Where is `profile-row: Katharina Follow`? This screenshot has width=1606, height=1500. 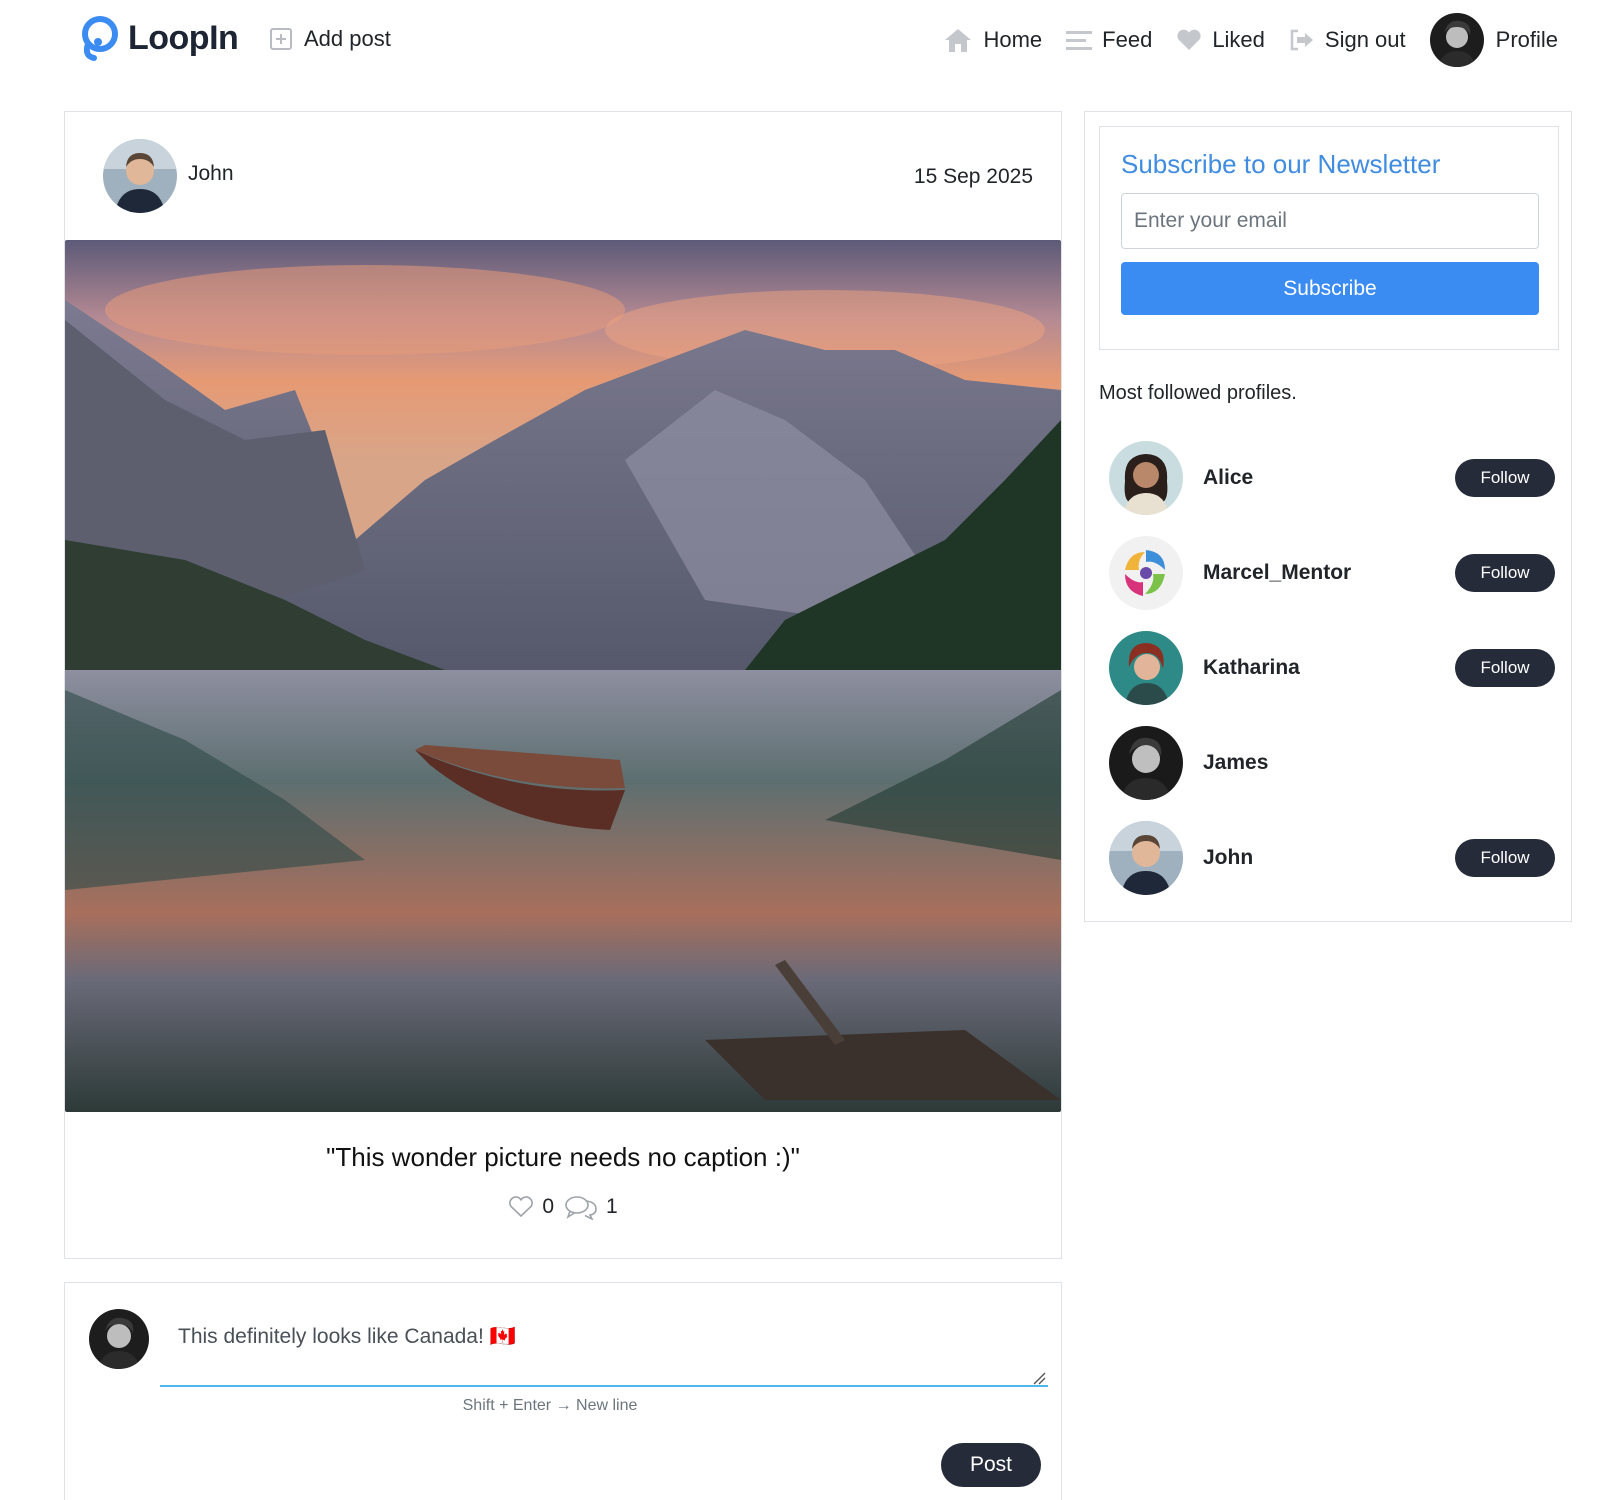 profile-row: Katharina Follow is located at coordinates (1332, 667).